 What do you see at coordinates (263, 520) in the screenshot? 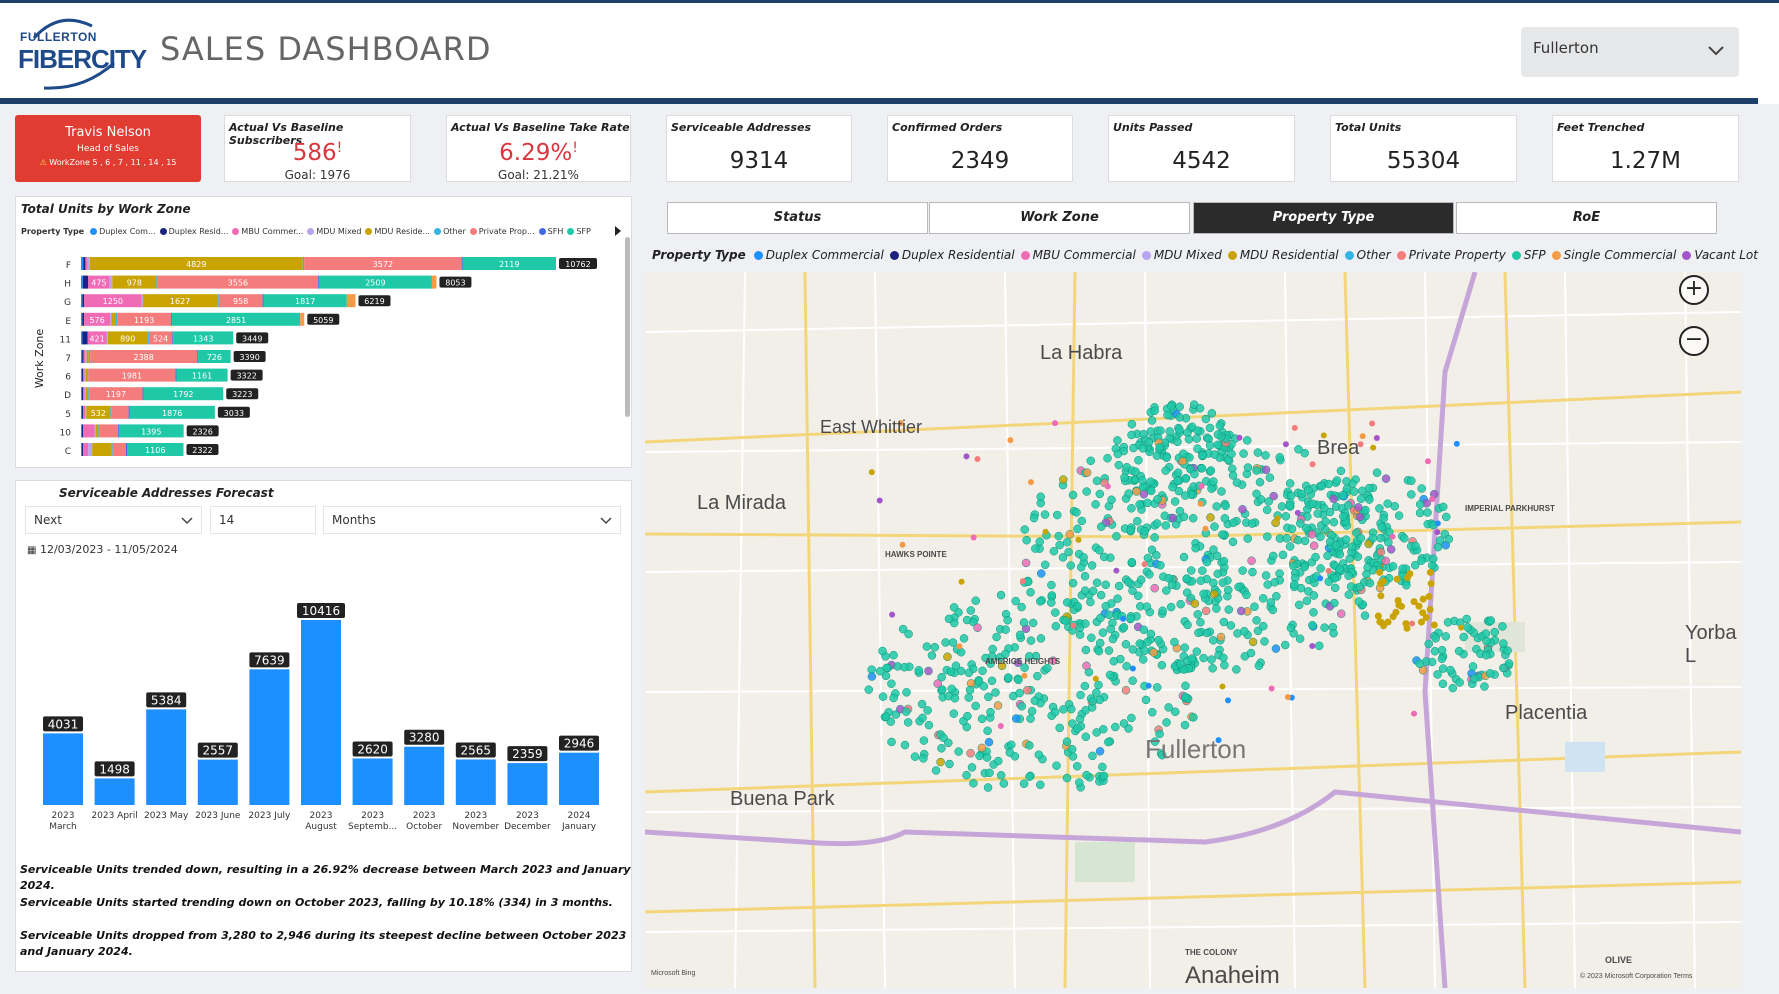
I see `forecast-count-input: 14` at bounding box center [263, 520].